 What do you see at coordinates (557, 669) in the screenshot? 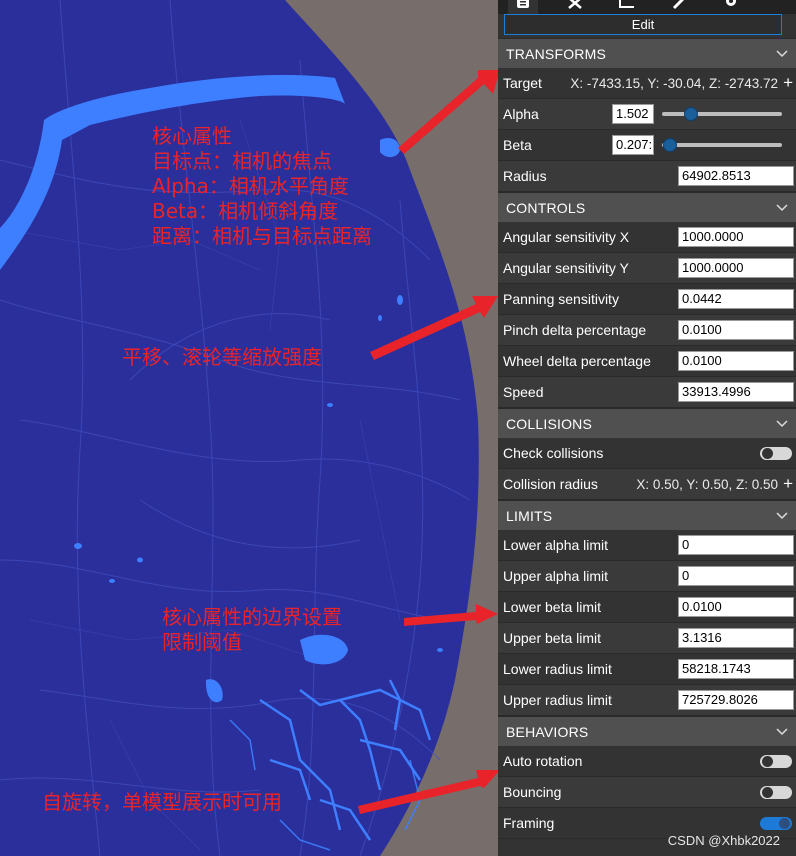
I see `row-label: Lower radius limit` at bounding box center [557, 669].